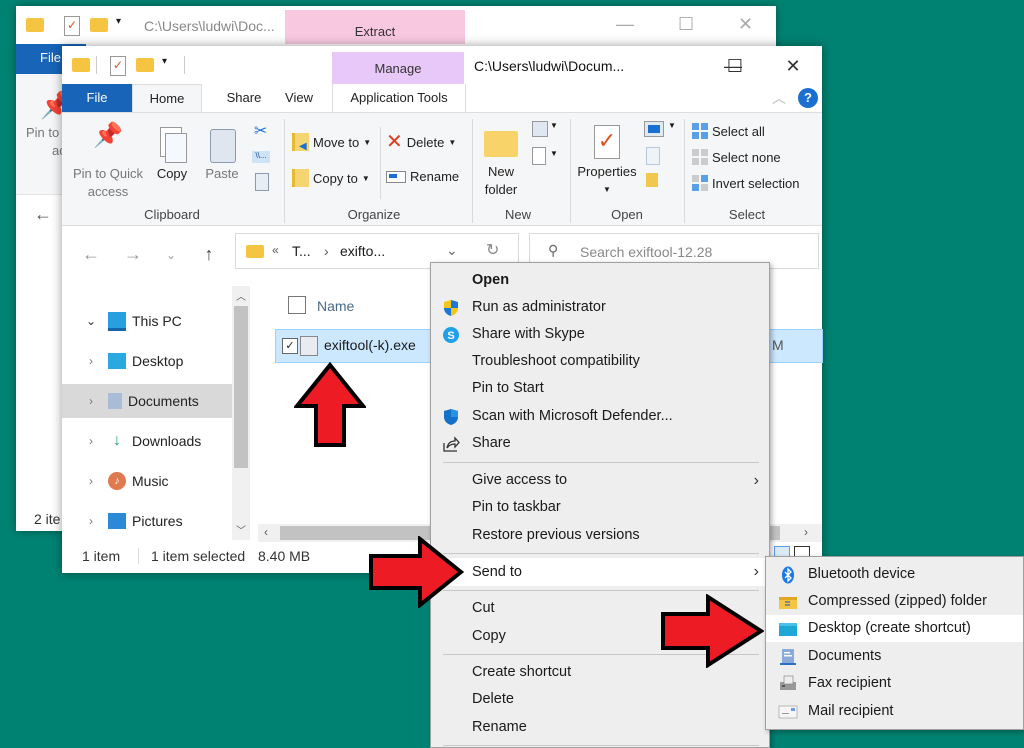  What do you see at coordinates (745, 24) in the screenshot?
I see `back-close-button: ✕` at bounding box center [745, 24].